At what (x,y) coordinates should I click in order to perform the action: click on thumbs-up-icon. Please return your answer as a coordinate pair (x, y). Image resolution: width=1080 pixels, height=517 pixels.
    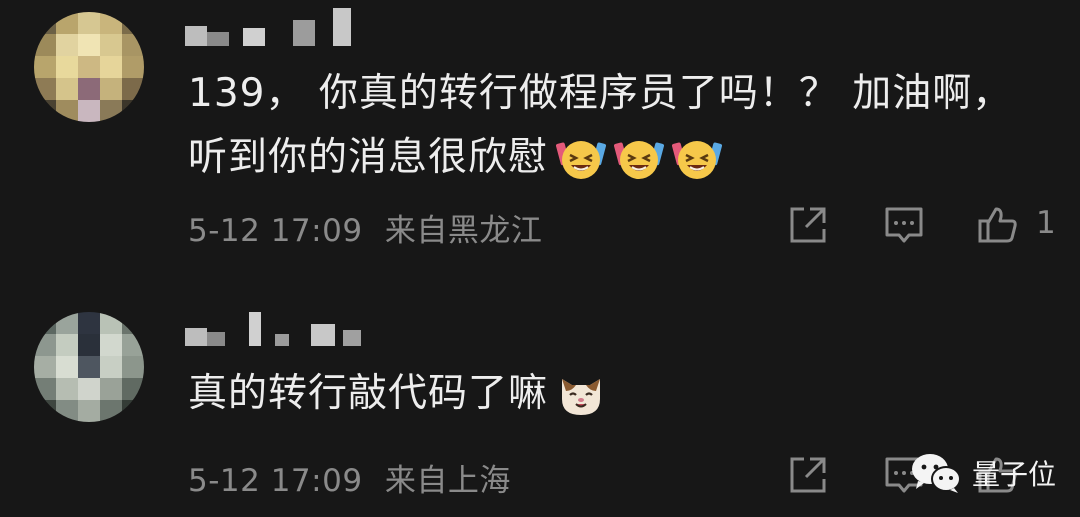
    Looking at the image, I should click on (997, 225).